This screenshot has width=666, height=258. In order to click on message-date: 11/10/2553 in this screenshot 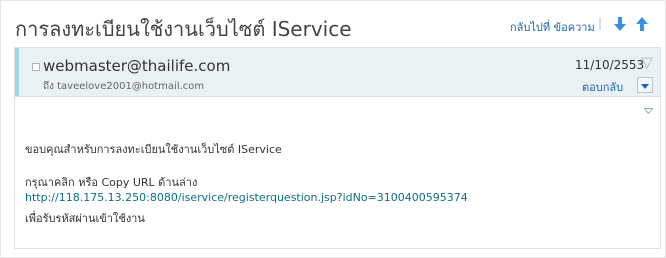, I will do `click(610, 65)`.